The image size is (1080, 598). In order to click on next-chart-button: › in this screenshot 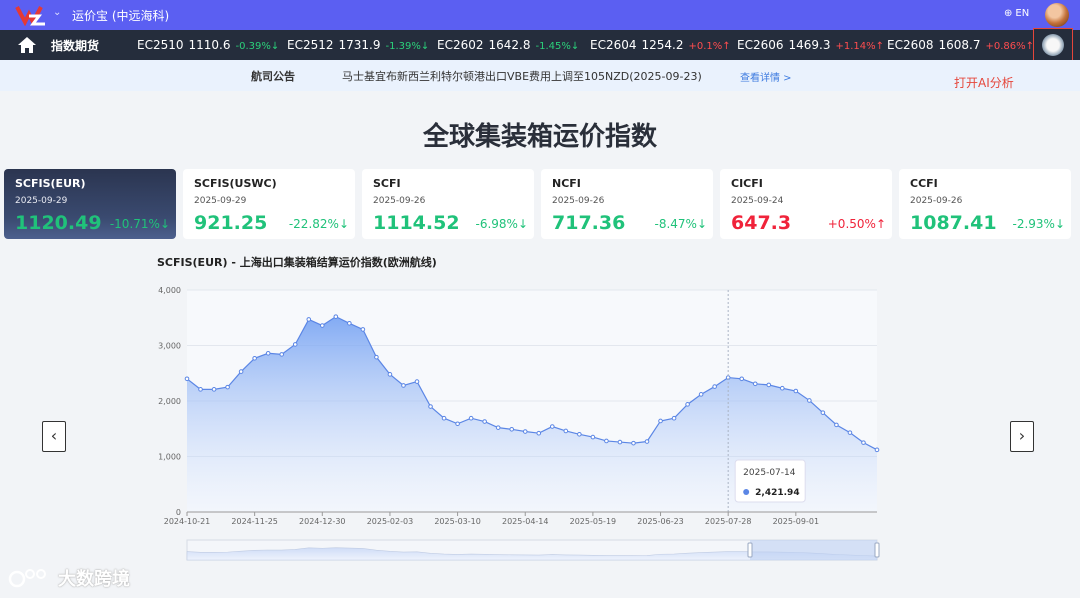, I will do `click(1022, 436)`.